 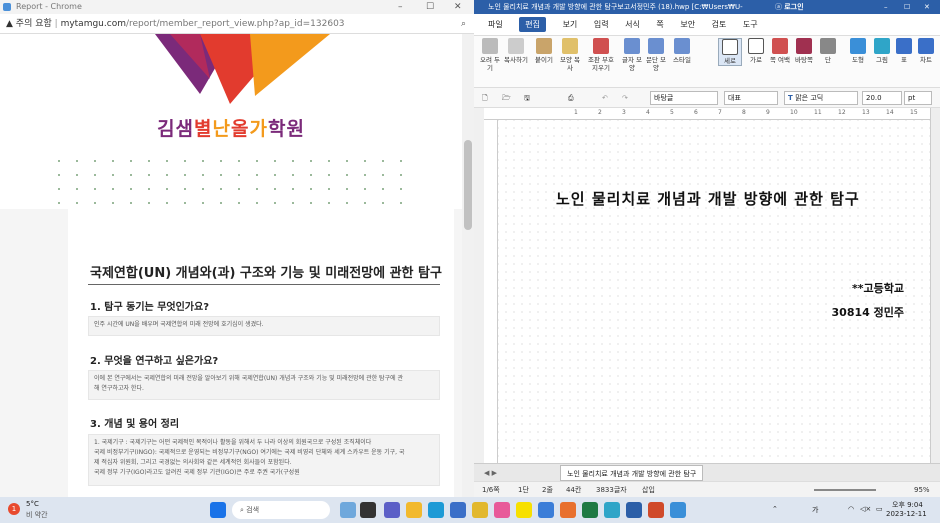 I want to click on app4-icon, so click(x=612, y=510).